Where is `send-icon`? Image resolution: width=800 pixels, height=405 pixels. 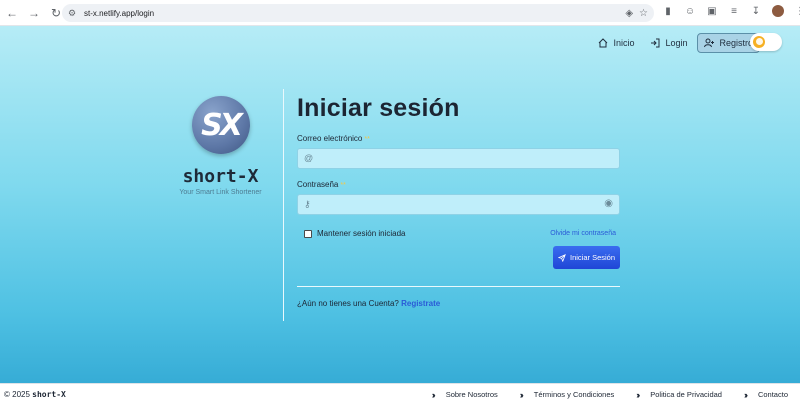
send-icon is located at coordinates (561, 257).